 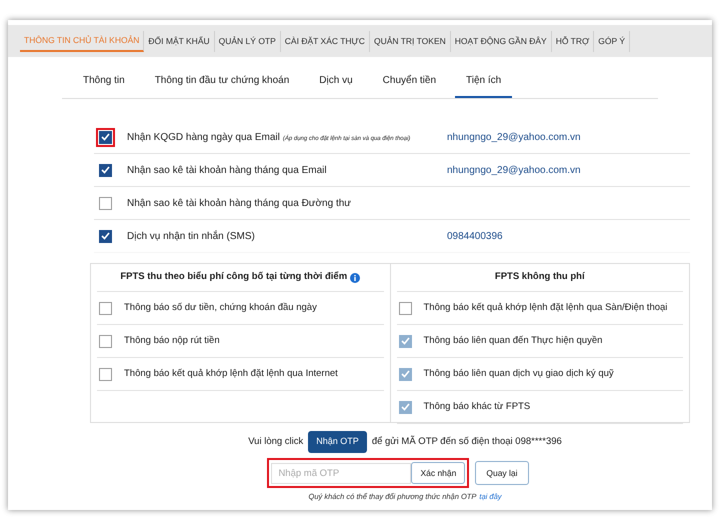 What do you see at coordinates (336, 81) in the screenshot?
I see `sub-tab: Dịch vụ` at bounding box center [336, 81].